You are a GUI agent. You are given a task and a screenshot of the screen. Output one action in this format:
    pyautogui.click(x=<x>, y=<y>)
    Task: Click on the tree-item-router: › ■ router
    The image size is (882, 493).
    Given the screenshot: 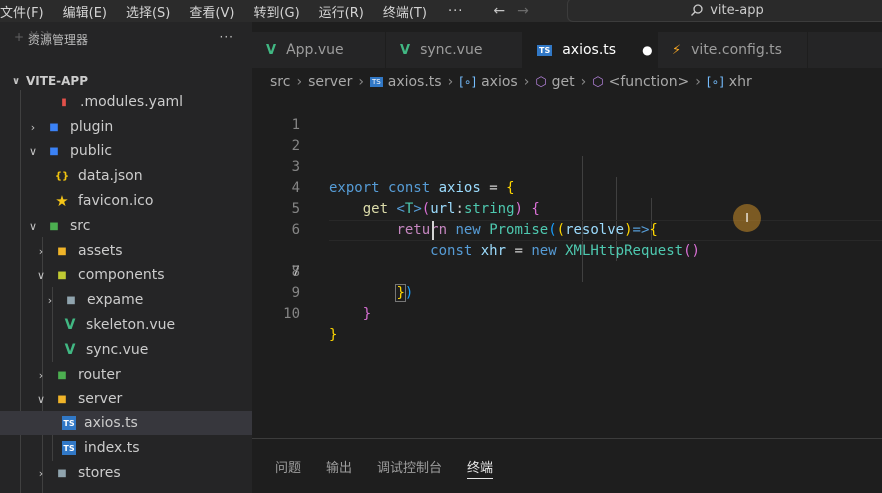 What is the action you would take?
    pyautogui.click(x=126, y=375)
    